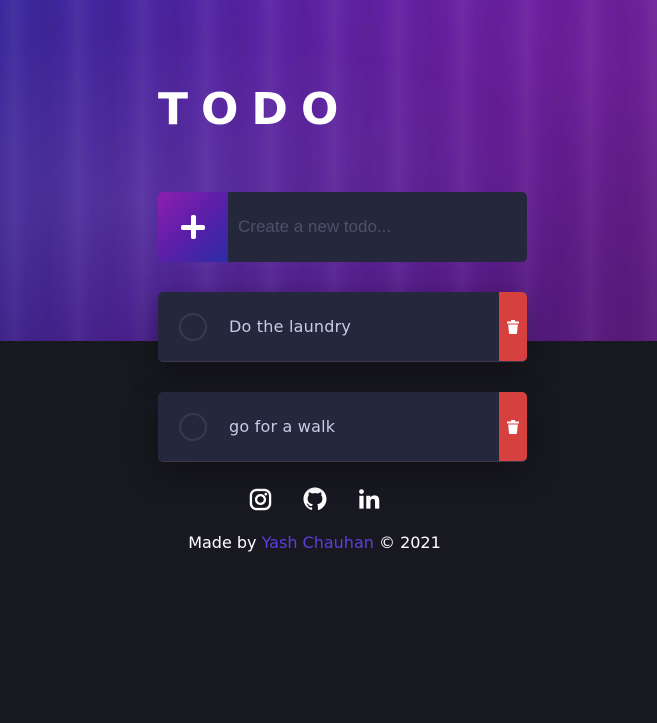 Image resolution: width=657 pixels, height=723 pixels. I want to click on social-links, so click(321, 499).